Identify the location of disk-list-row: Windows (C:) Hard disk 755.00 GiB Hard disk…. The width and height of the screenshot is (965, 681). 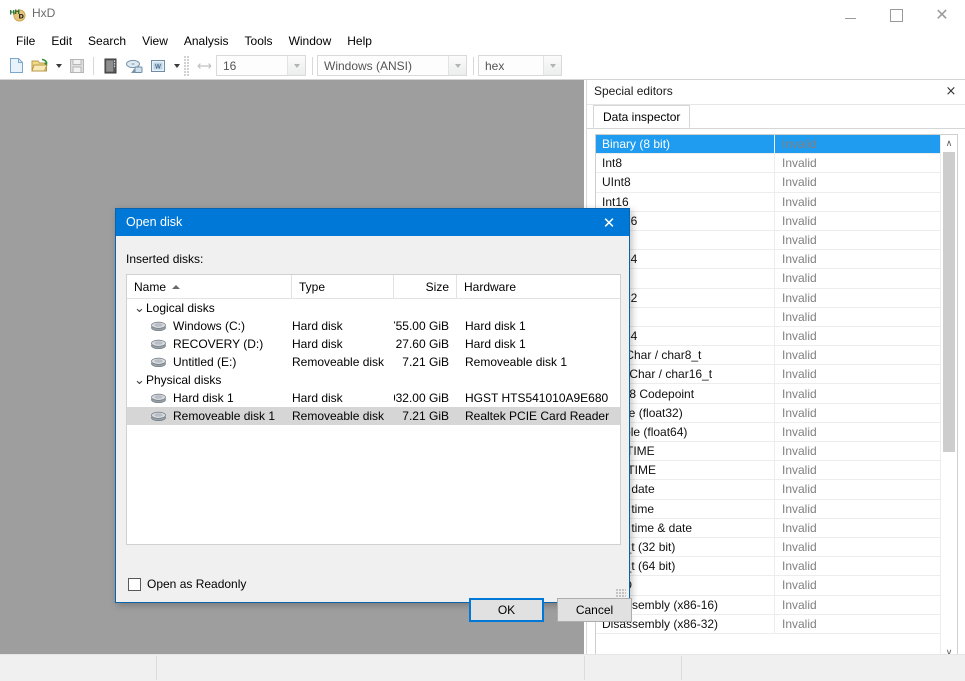
(373, 326).